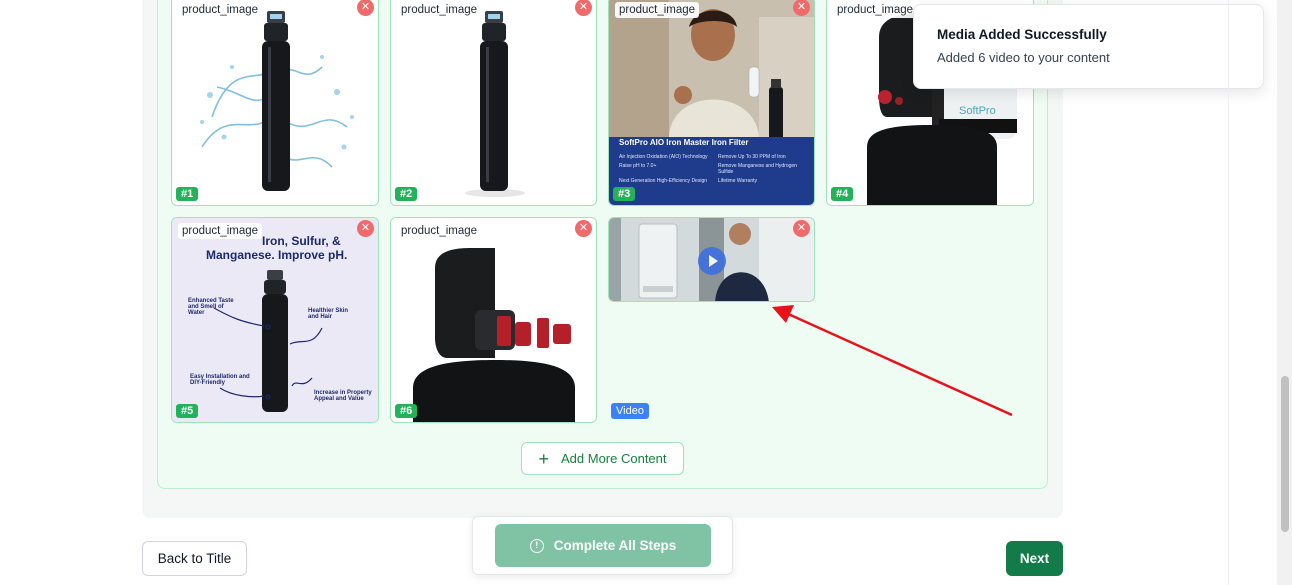 Image resolution: width=1292 pixels, height=585 pixels. Describe the element at coordinates (536, 545) in the screenshot. I see `info-icon: !` at that location.